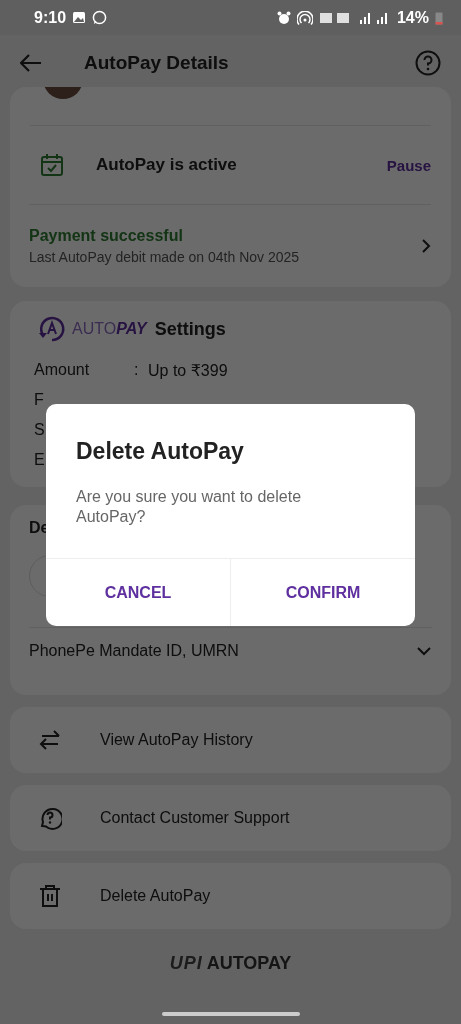  I want to click on last-debit-text: Last AutoPay debit made on 04th Nov 2025, so click(164, 257).